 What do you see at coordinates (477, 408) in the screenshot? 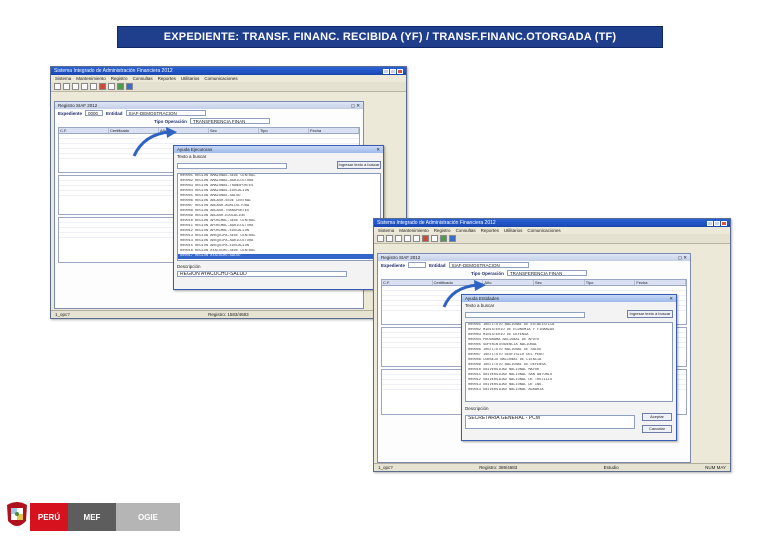
I see `entidades-desc-label: Descripción` at bounding box center [477, 408].